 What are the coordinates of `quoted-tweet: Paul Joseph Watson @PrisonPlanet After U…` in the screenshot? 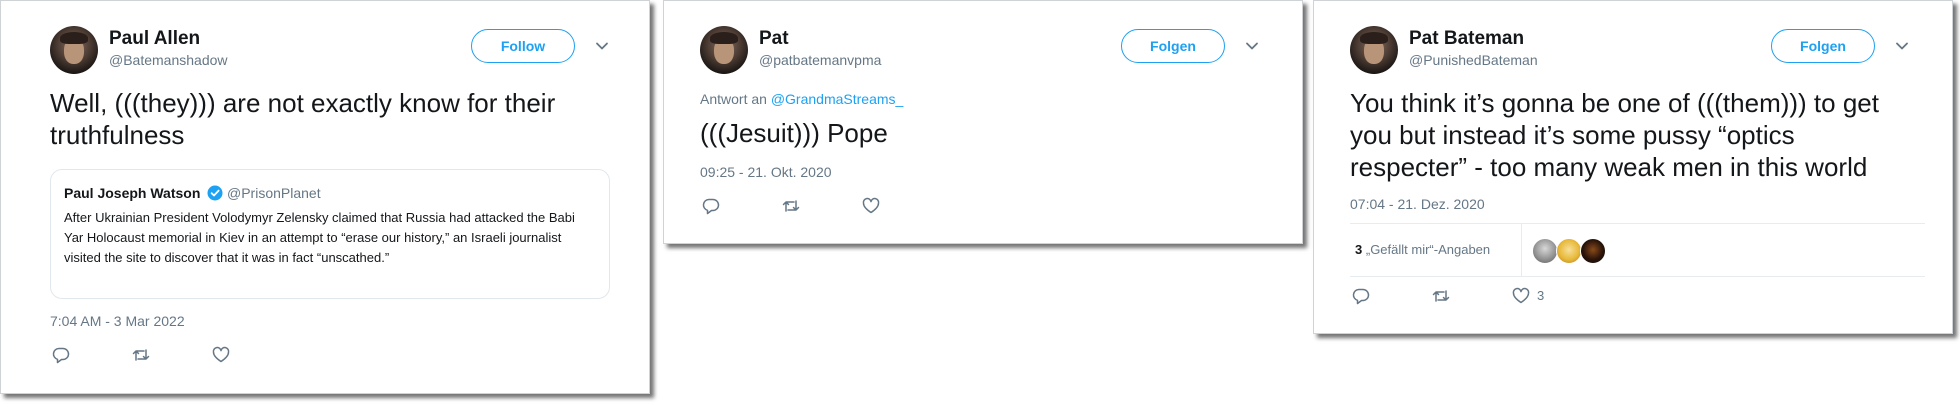 It's located at (330, 234).